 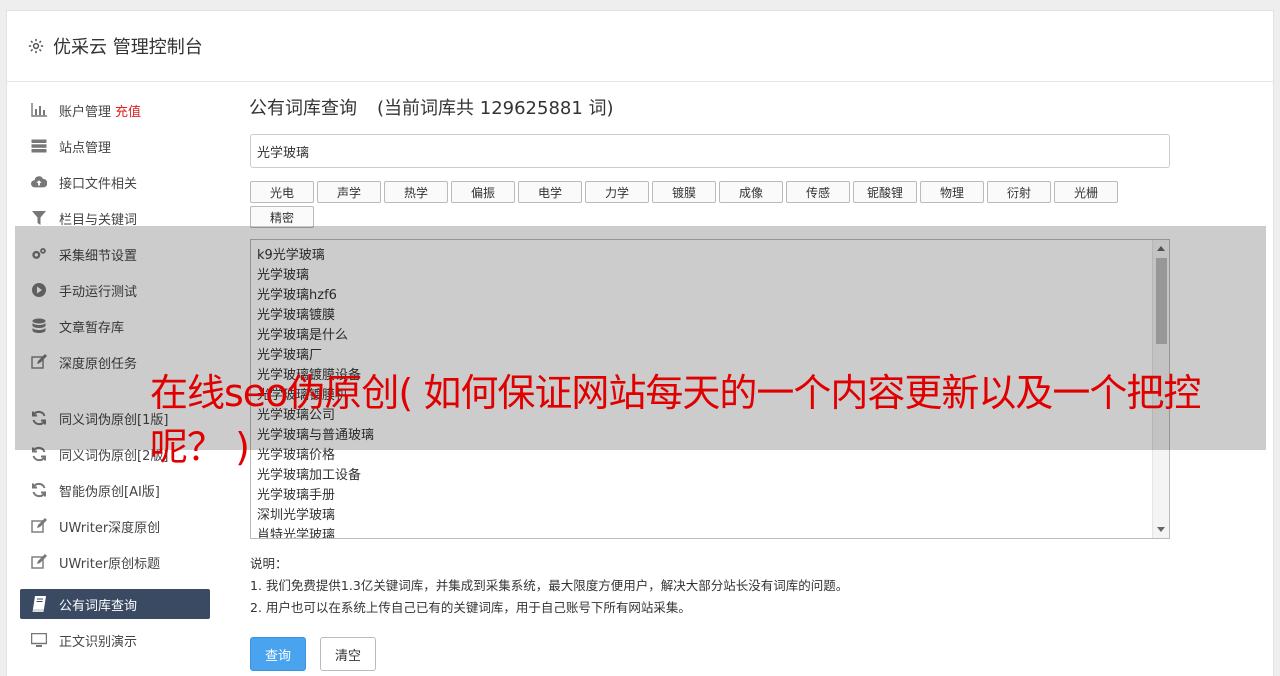 I want to click on sidebar-item-label: 站点管理, so click(x=85, y=148).